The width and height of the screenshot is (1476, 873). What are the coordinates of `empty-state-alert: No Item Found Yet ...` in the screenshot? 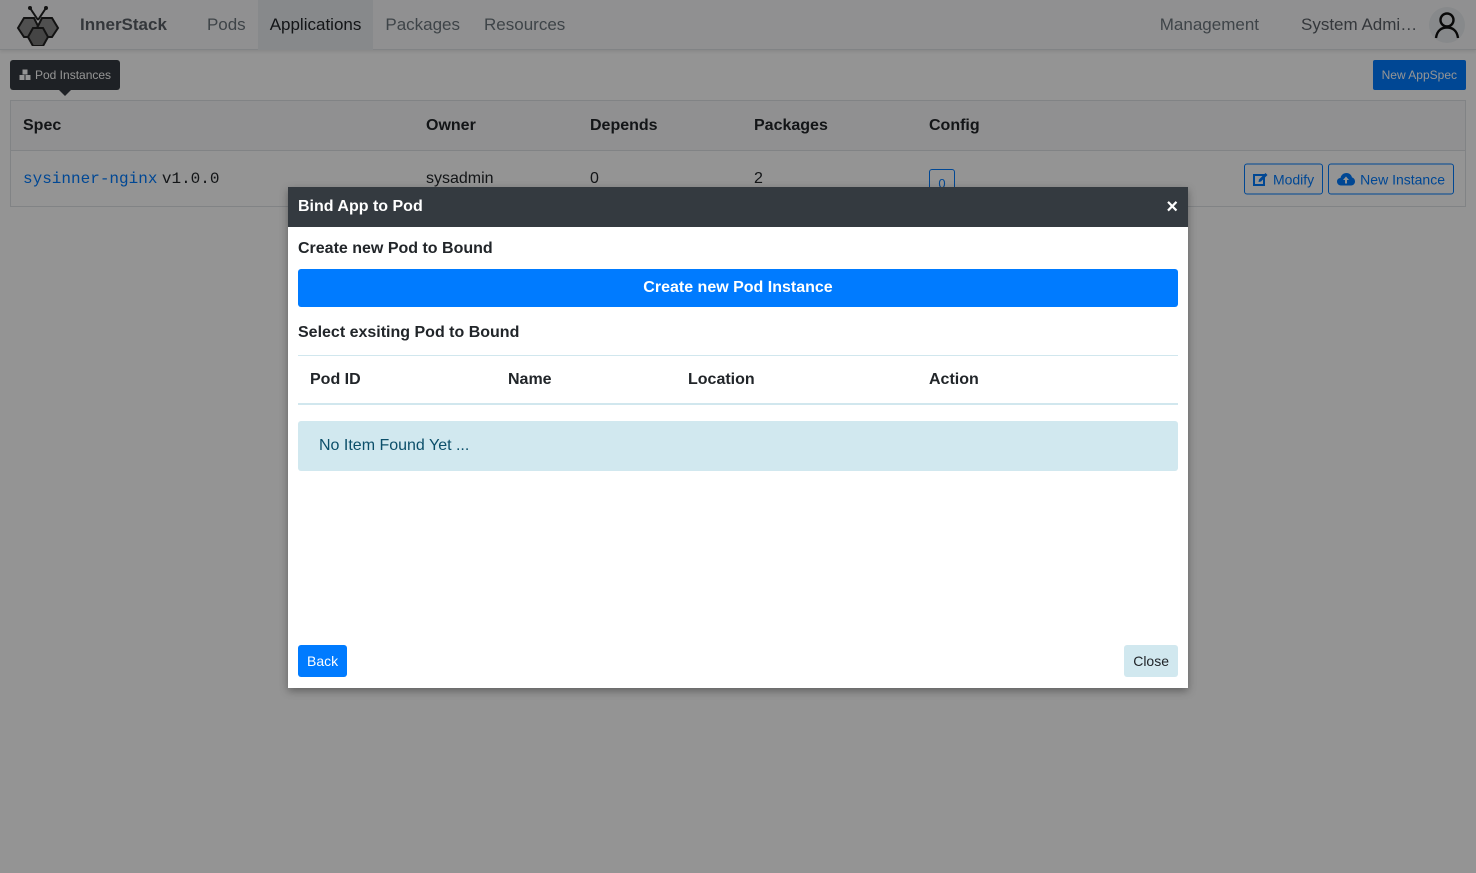 It's located at (738, 446).